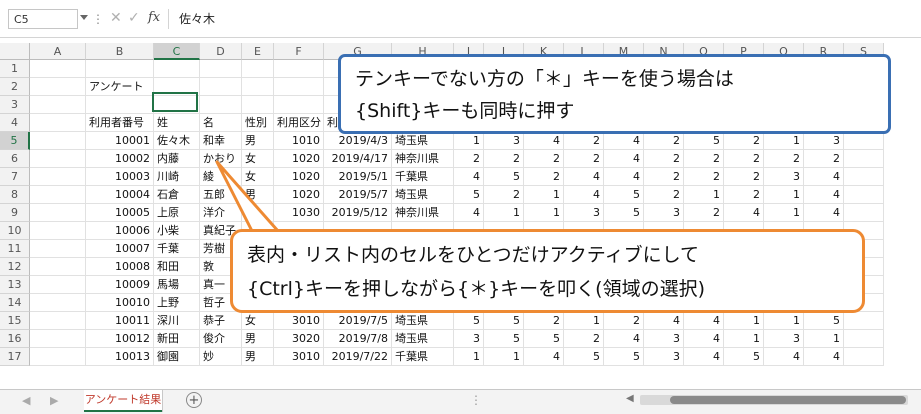 The width and height of the screenshot is (921, 414). Describe the element at coordinates (465, 111) in the screenshot. I see `tip-callout-shift-line2: {Shift}キーも同時に押す` at that location.